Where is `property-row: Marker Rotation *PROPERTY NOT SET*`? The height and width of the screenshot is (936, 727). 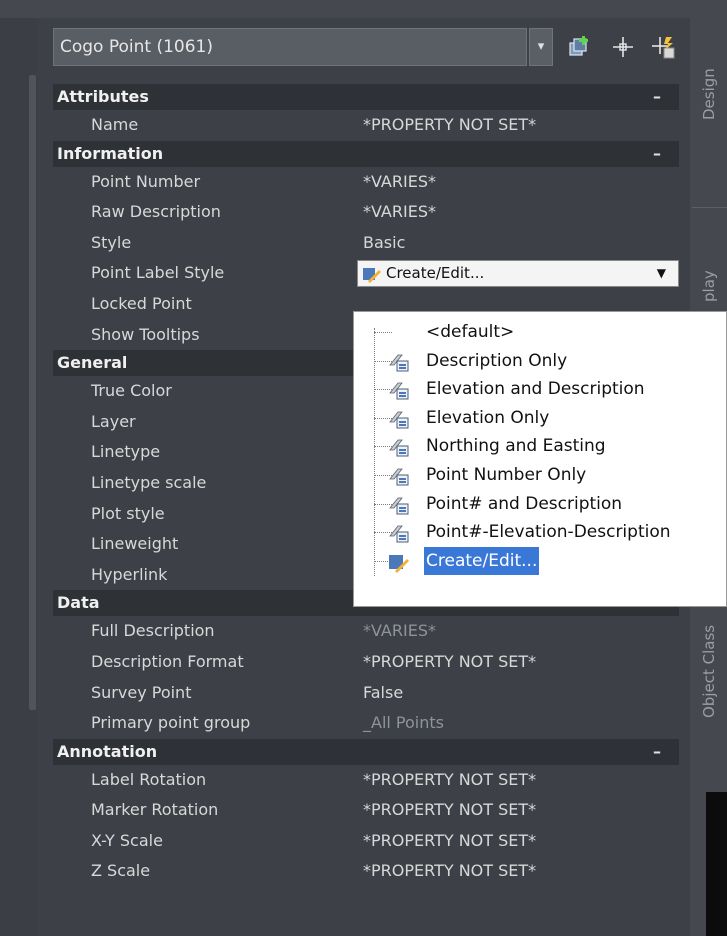
property-row: Marker Rotation *PROPERTY NOT SET* is located at coordinates (366, 810).